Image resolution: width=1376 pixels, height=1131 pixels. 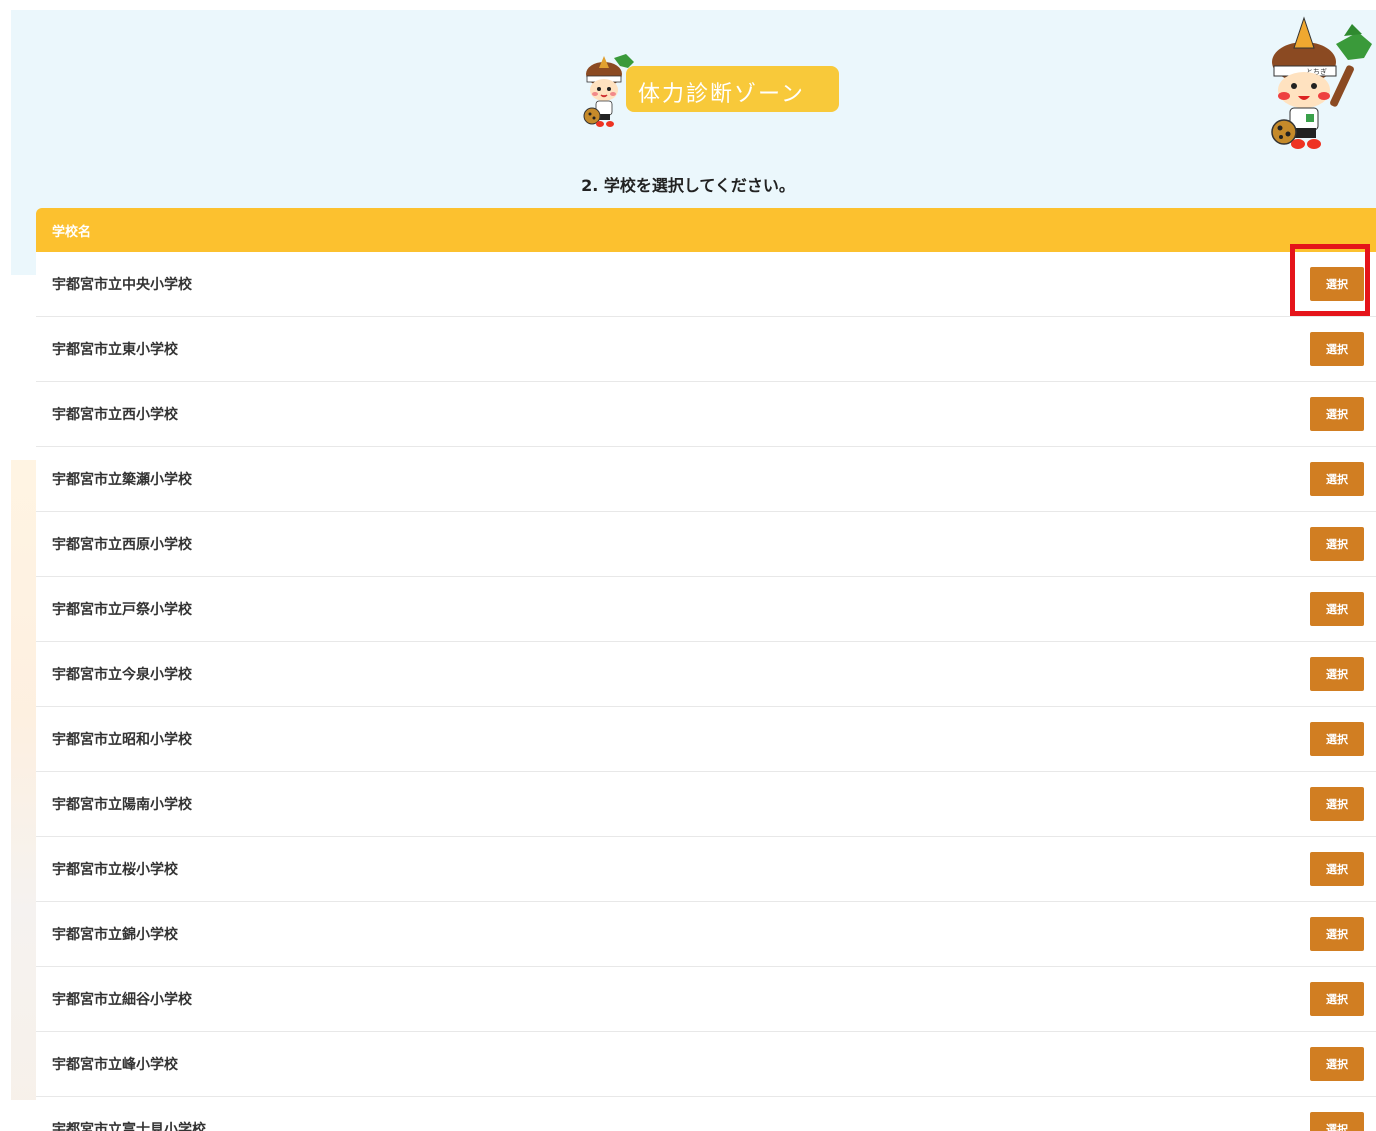 What do you see at coordinates (706, 414) in the screenshot?
I see `table-row: 宇都宮市立西小学校 選択` at bounding box center [706, 414].